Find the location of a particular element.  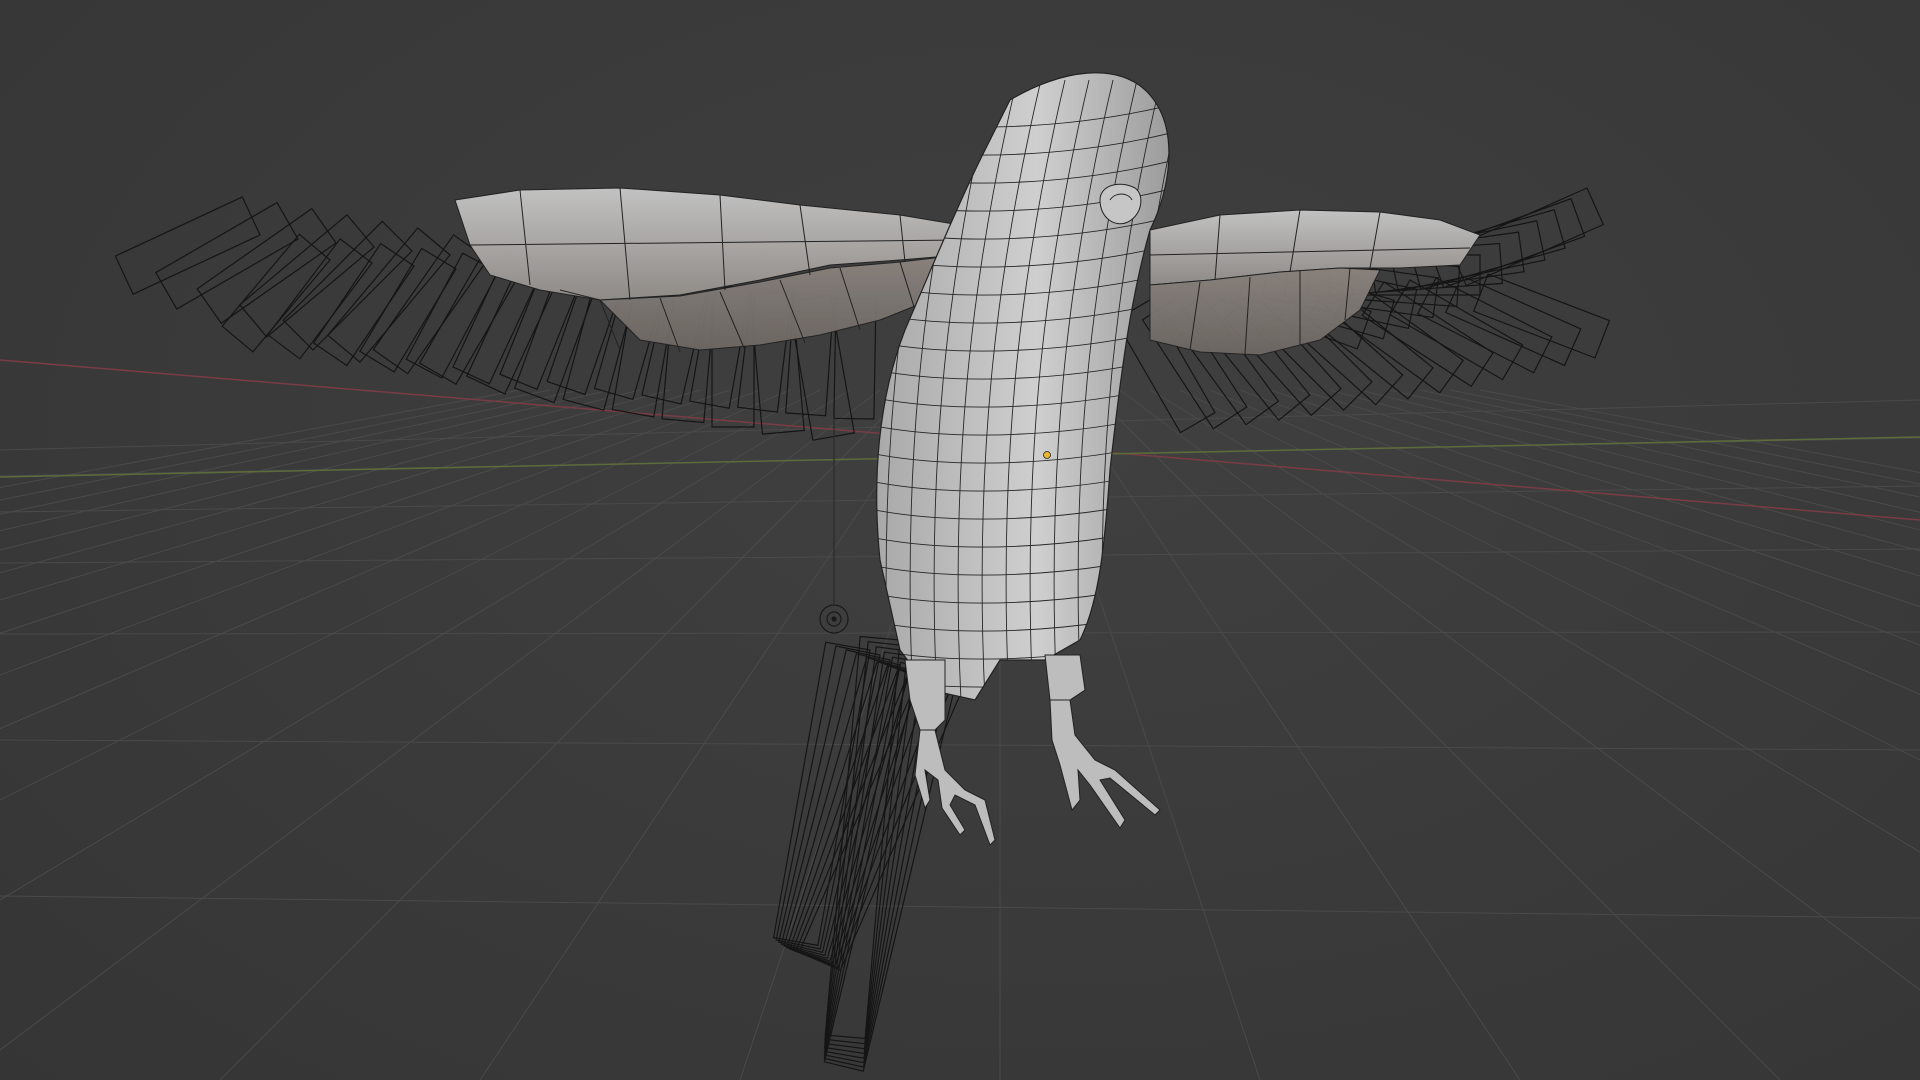

object-origin-icon is located at coordinates (1047, 455).